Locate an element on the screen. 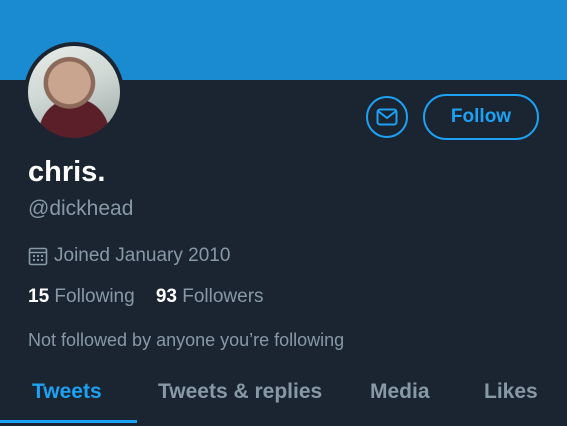 The height and width of the screenshot is (426, 567). followers-label: Followers is located at coordinates (223, 296).